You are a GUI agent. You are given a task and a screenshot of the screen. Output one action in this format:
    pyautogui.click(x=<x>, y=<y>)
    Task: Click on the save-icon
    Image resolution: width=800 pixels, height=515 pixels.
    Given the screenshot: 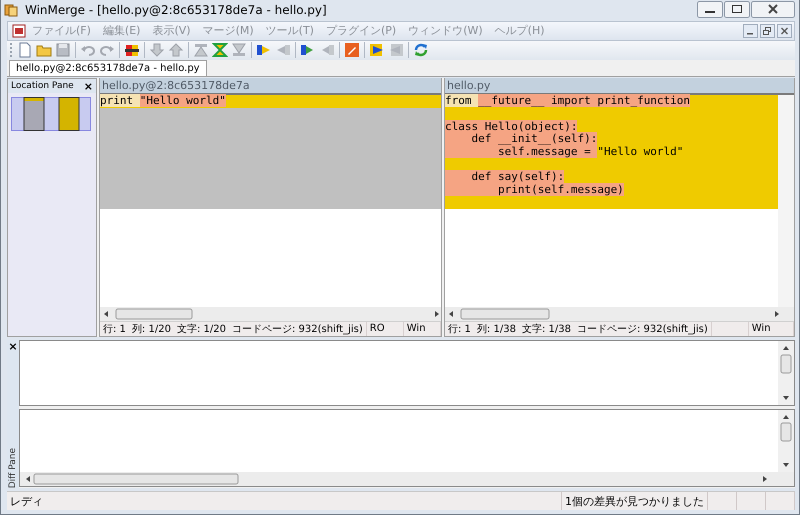 What is the action you would take?
    pyautogui.click(x=63, y=50)
    